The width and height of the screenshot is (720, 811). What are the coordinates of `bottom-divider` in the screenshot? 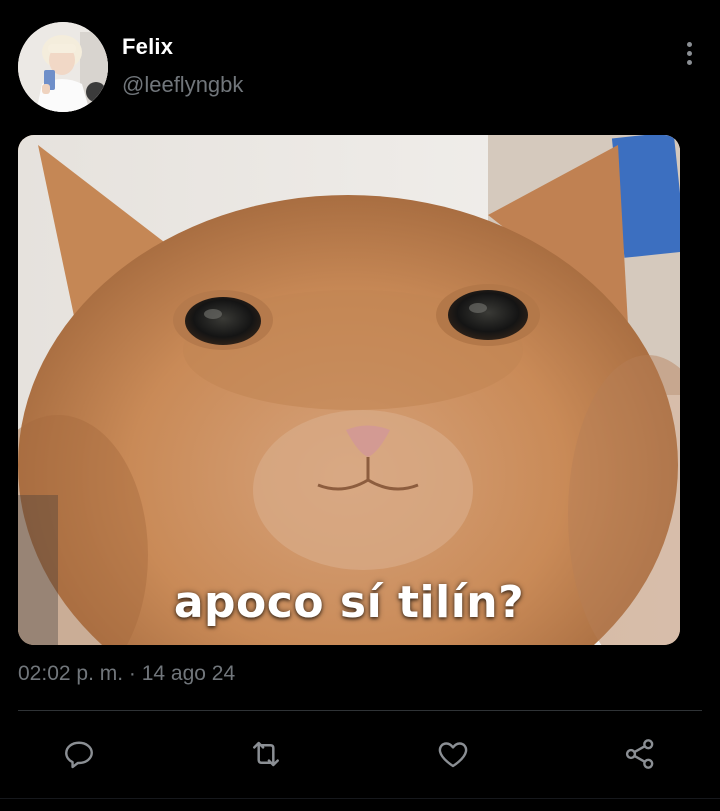 It's located at (360, 798).